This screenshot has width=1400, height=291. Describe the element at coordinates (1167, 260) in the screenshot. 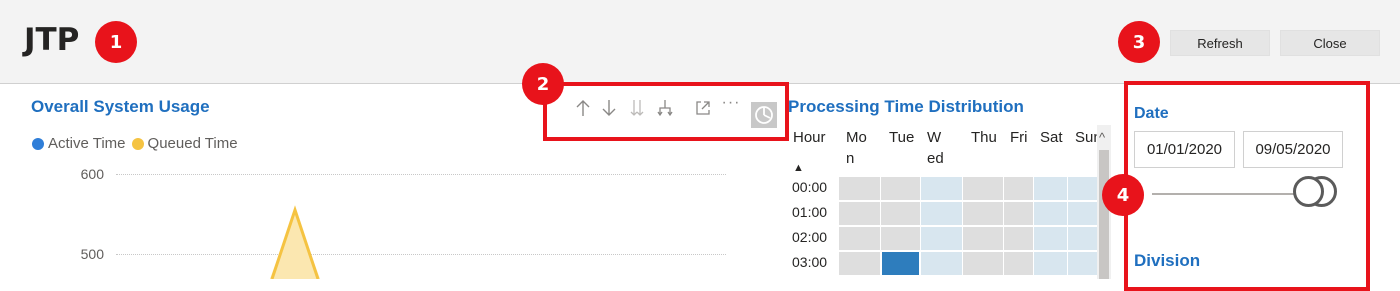

I see `slicer-title-division: Division` at that location.